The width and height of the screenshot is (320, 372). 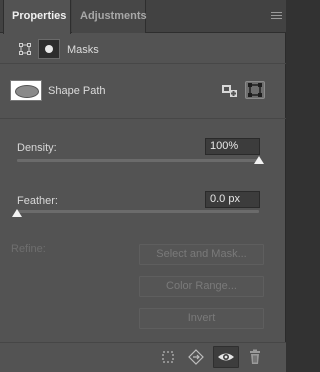 What do you see at coordinates (230, 90) in the screenshot?
I see `load-selection-icon` at bounding box center [230, 90].